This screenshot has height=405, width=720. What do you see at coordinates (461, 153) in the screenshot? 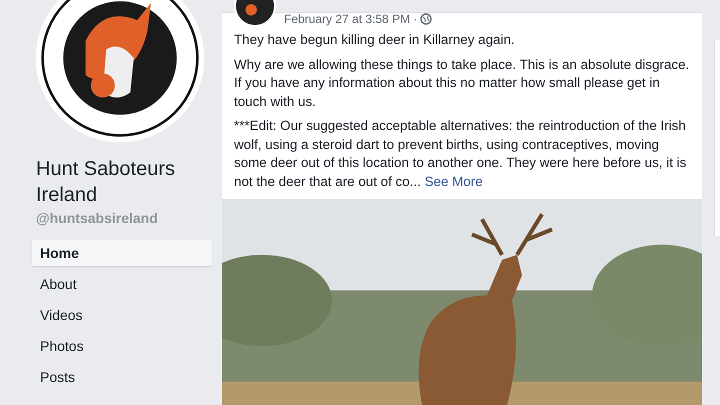
I see `post-text: ***Edit: Our suggested acceptable alternatives: the reintroduction of the Irish wolf, using a steroid dart to prevent births, using contraceptives, moving some deer out of this location to another one. They were here before us, it is not the deer that are out of co... See More` at bounding box center [461, 153].